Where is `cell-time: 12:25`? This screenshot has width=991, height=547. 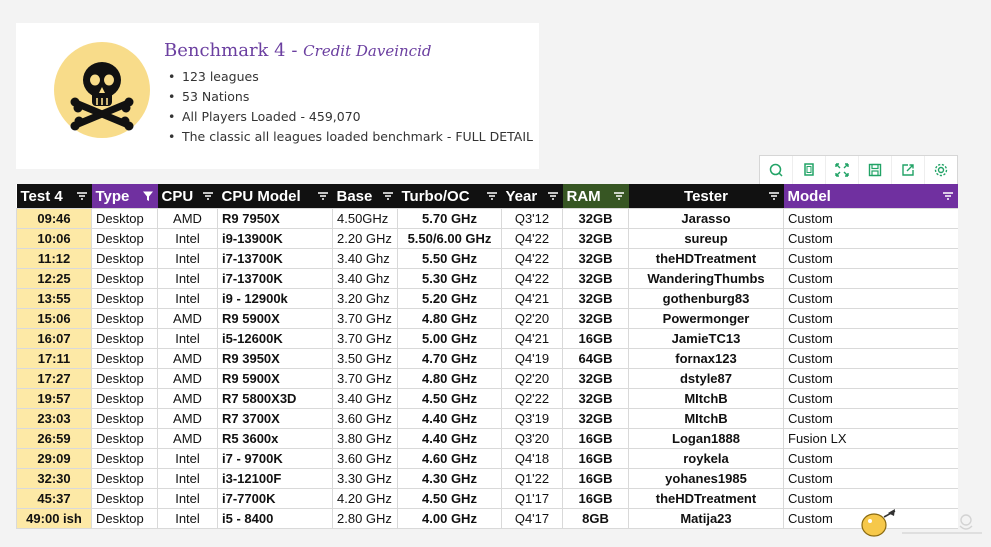 cell-time: 12:25 is located at coordinates (54, 278).